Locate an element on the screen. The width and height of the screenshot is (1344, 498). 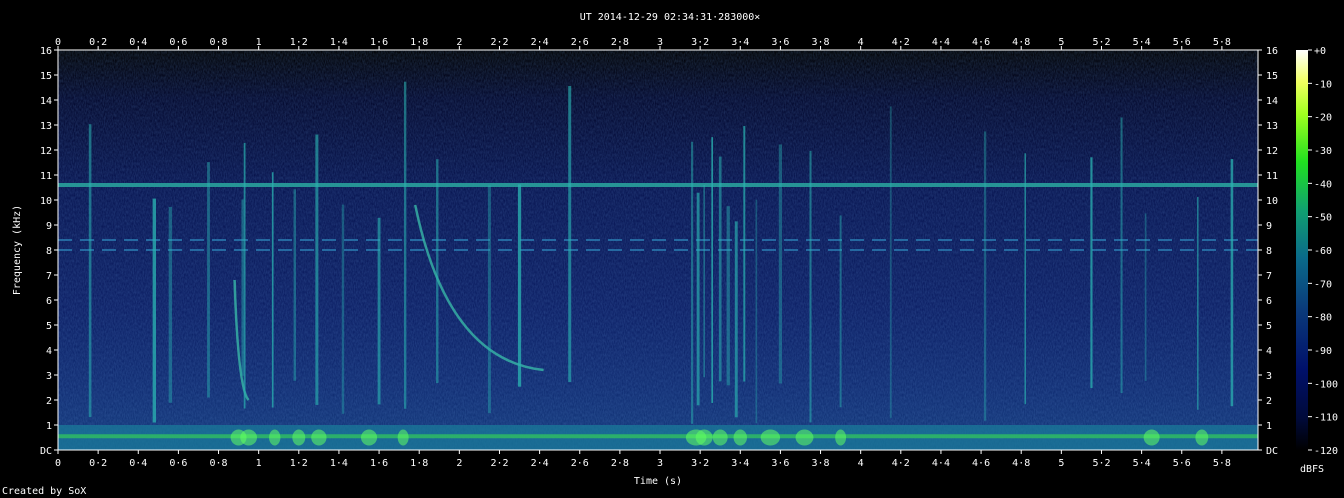
y-tick-label-left: 13 is located at coordinates (46, 126).